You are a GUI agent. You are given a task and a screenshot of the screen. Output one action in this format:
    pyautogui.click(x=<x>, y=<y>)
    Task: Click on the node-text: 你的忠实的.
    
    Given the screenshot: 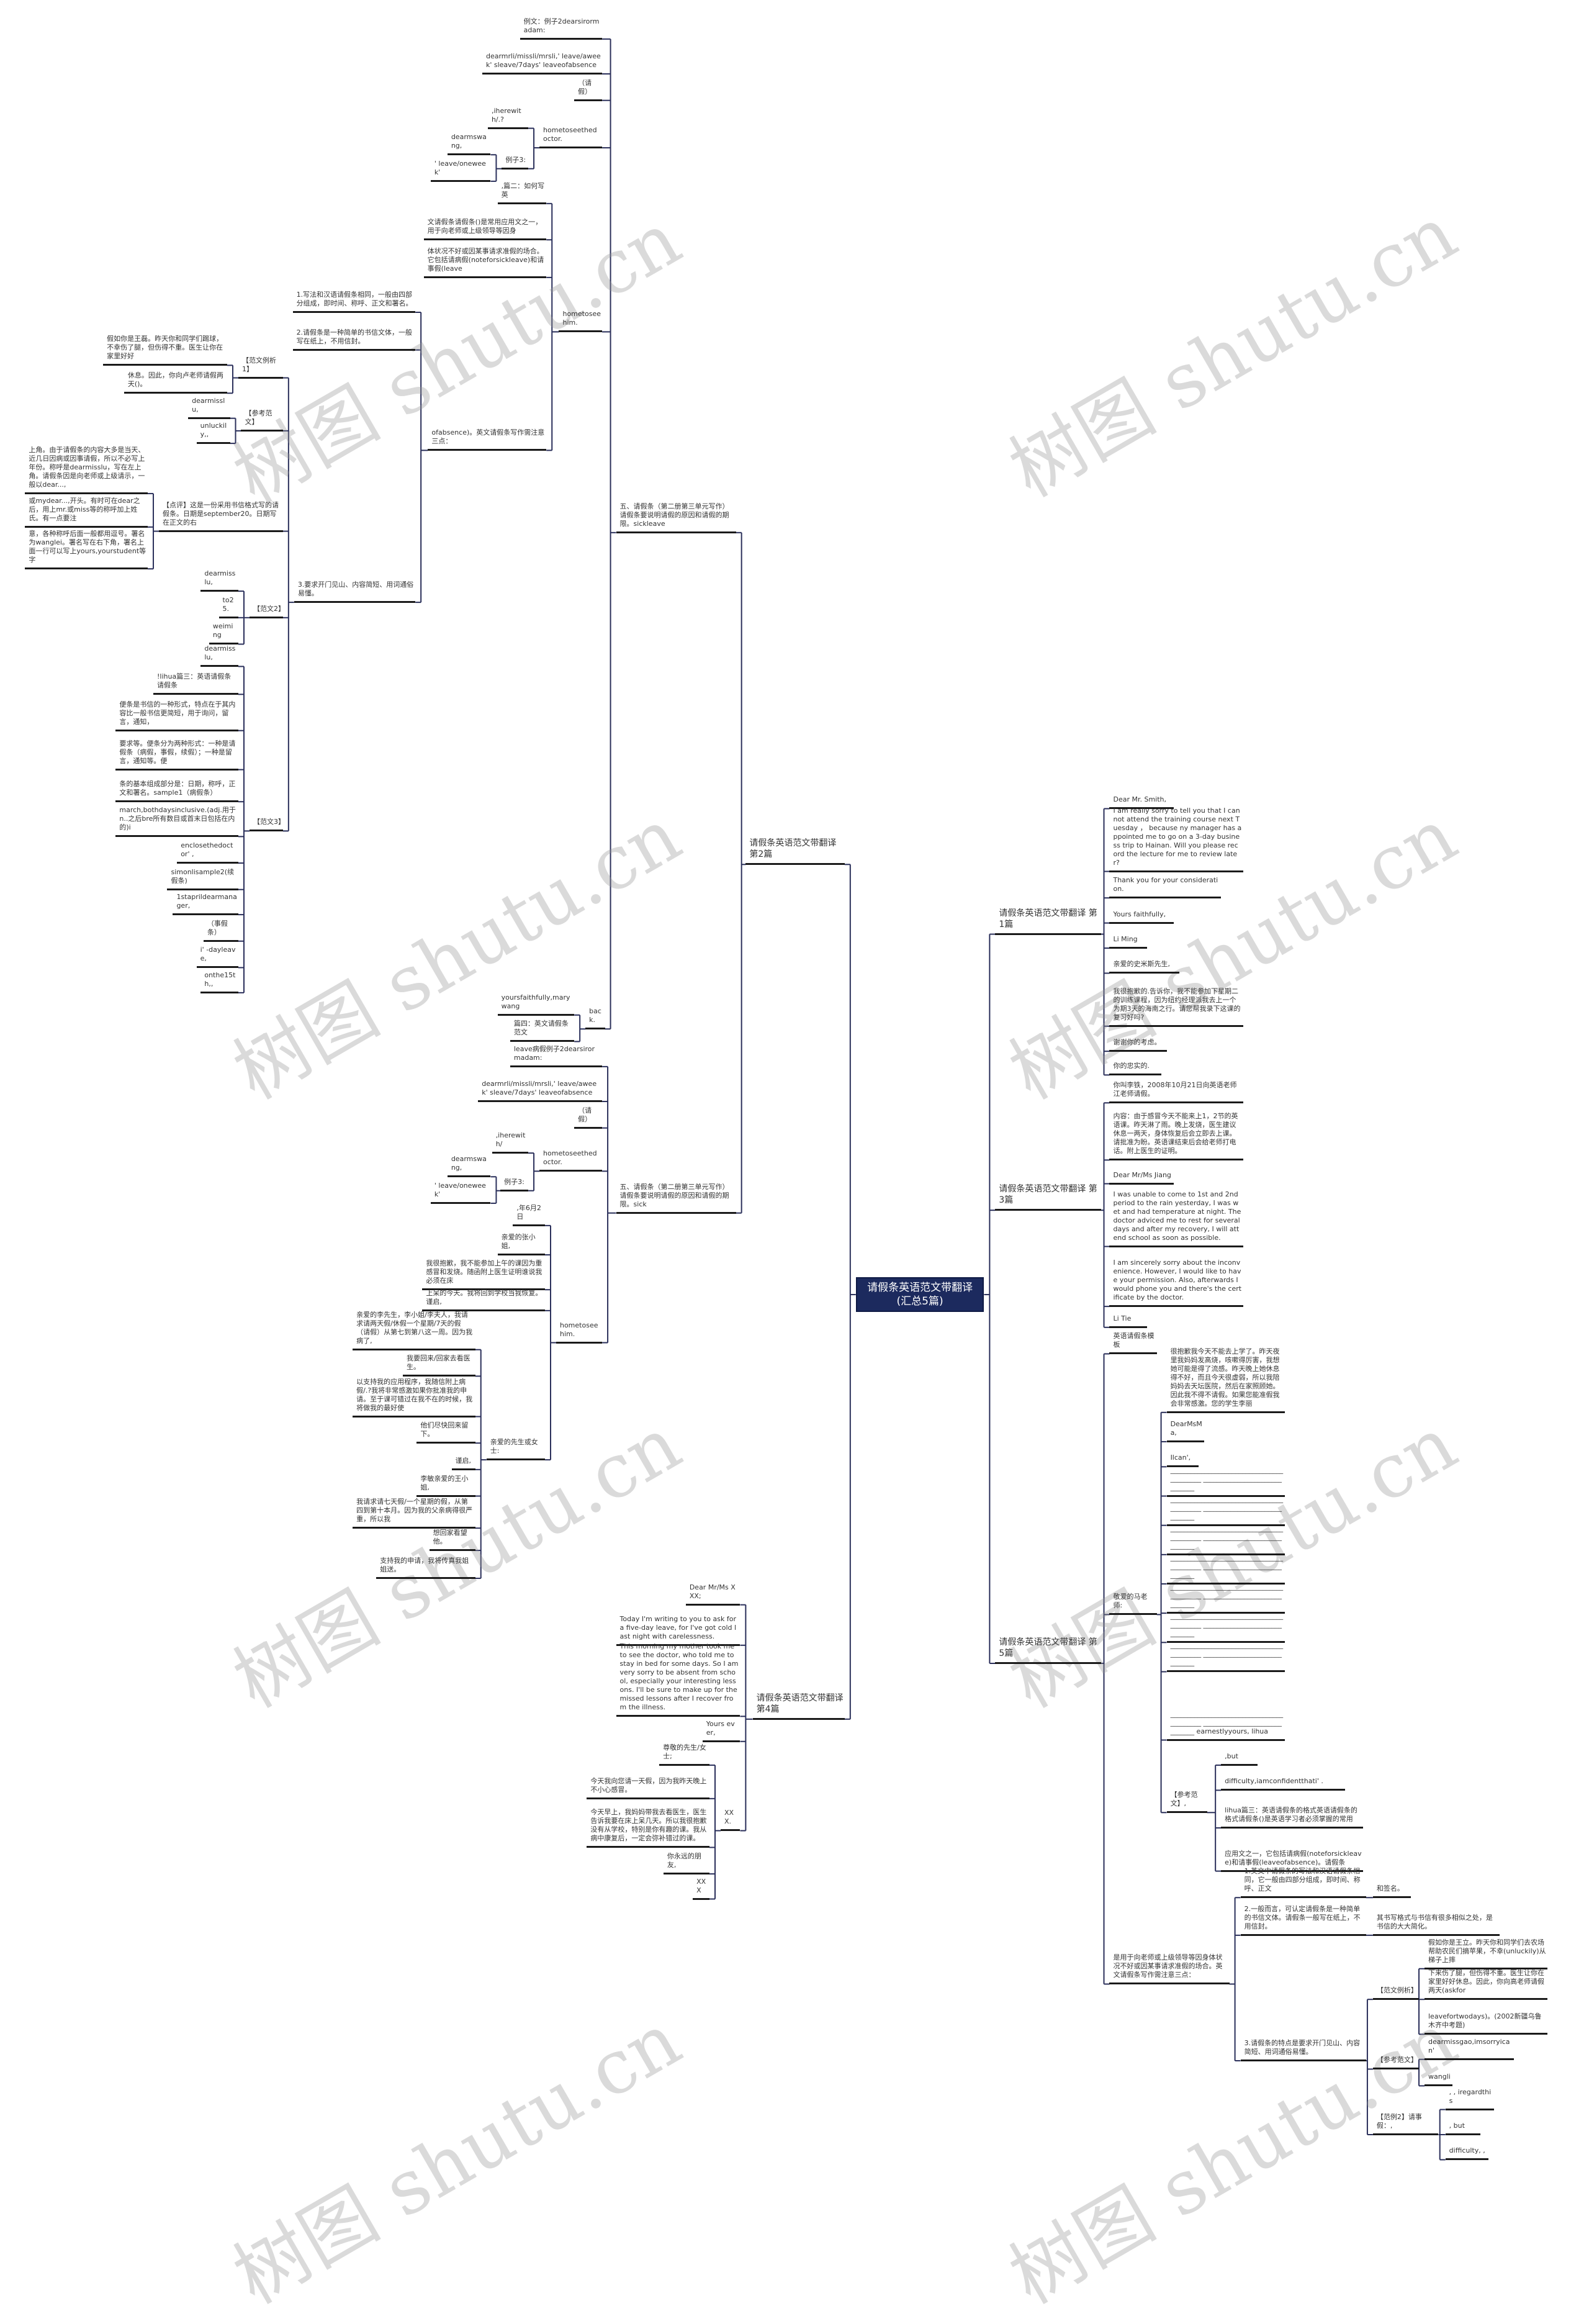 What is the action you would take?
    pyautogui.click(x=1131, y=1066)
    